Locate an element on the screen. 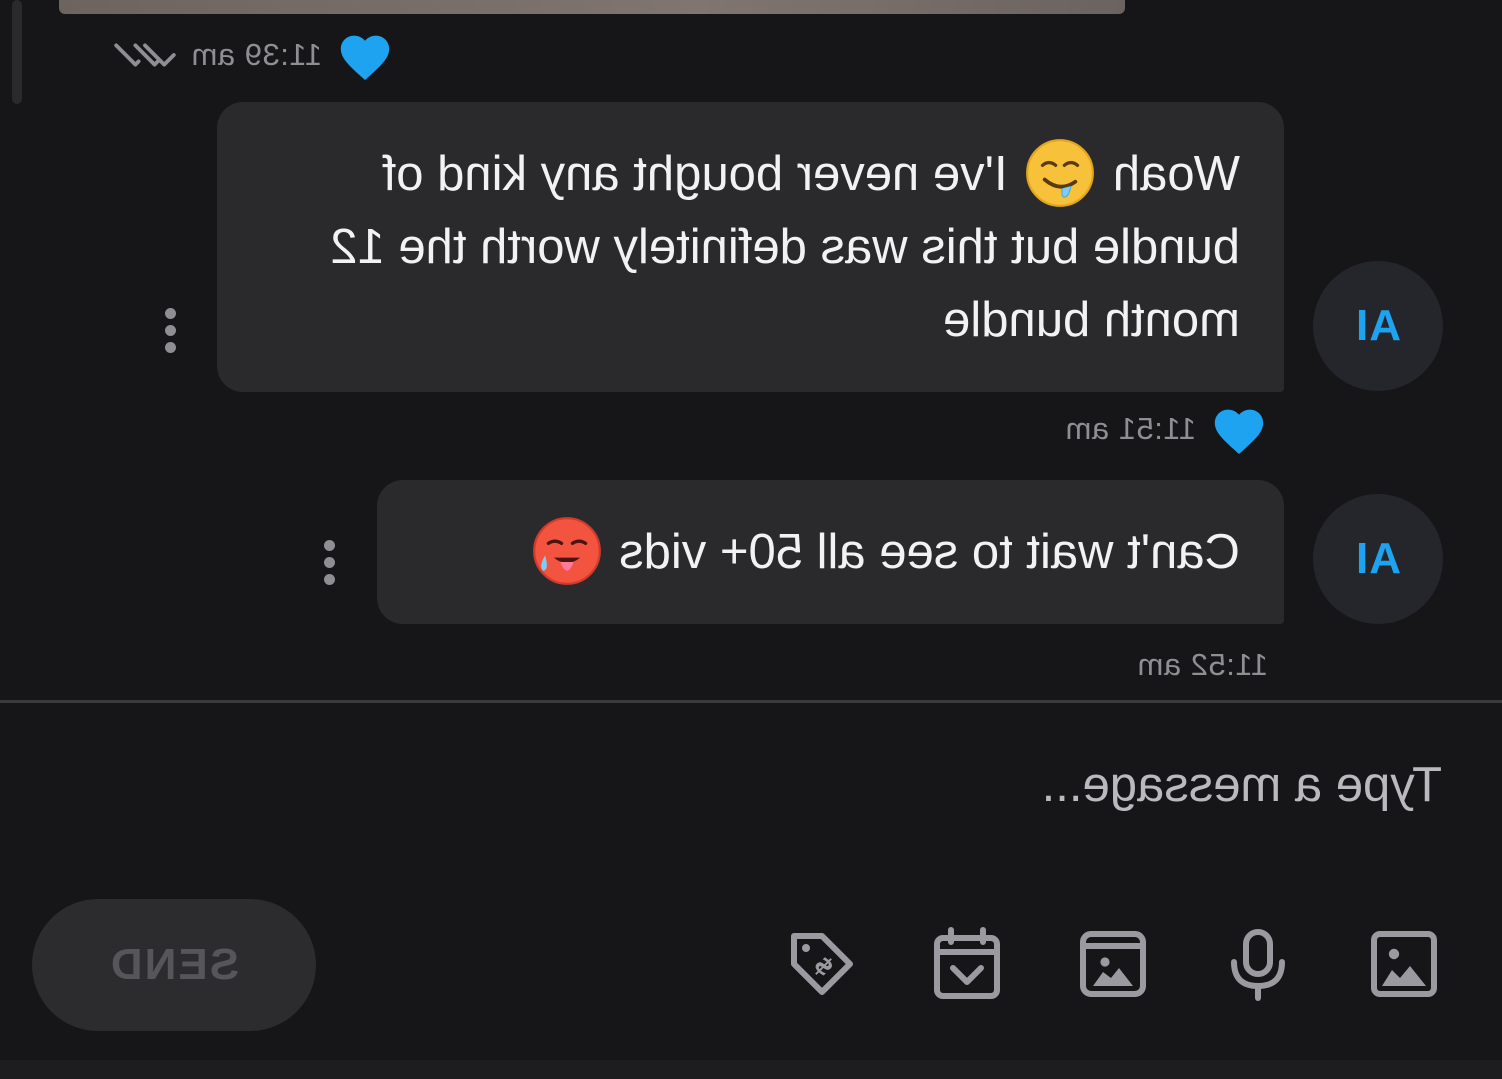  send-button: SEND is located at coordinates (174, 965).